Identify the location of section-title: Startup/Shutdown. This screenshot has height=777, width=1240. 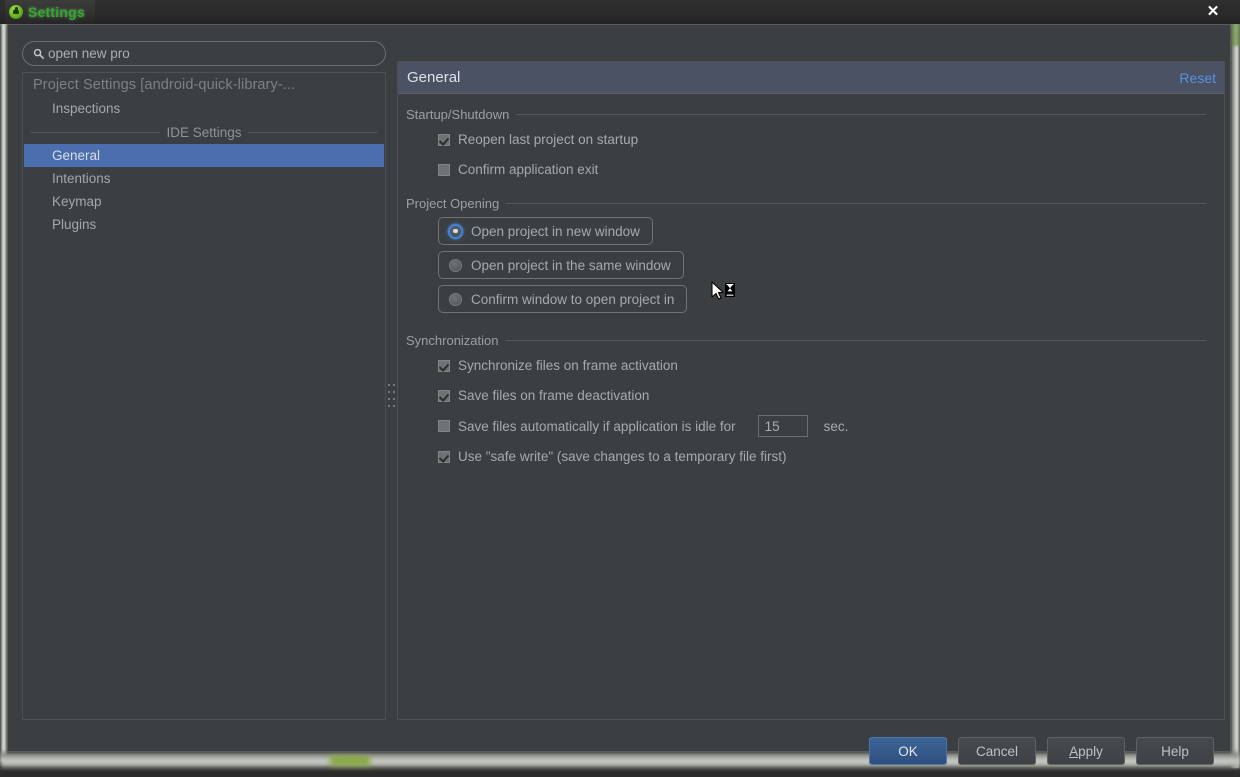
(457, 114).